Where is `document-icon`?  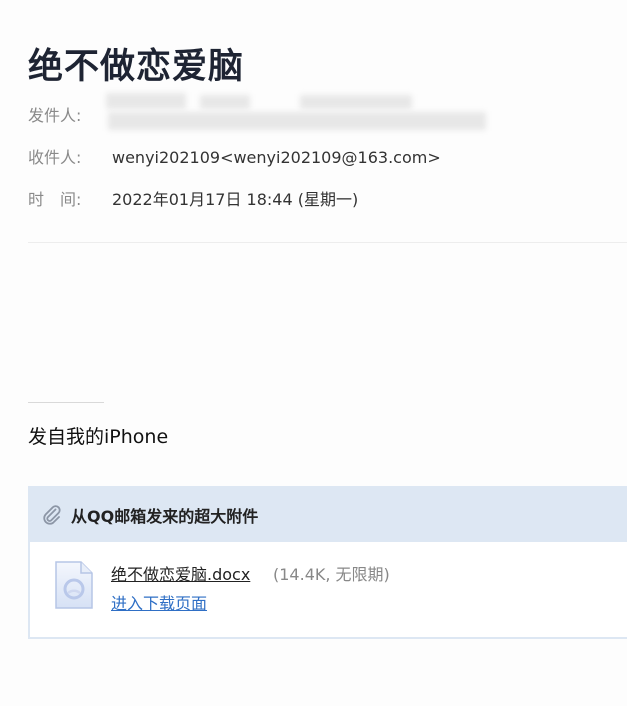 document-icon is located at coordinates (74, 587).